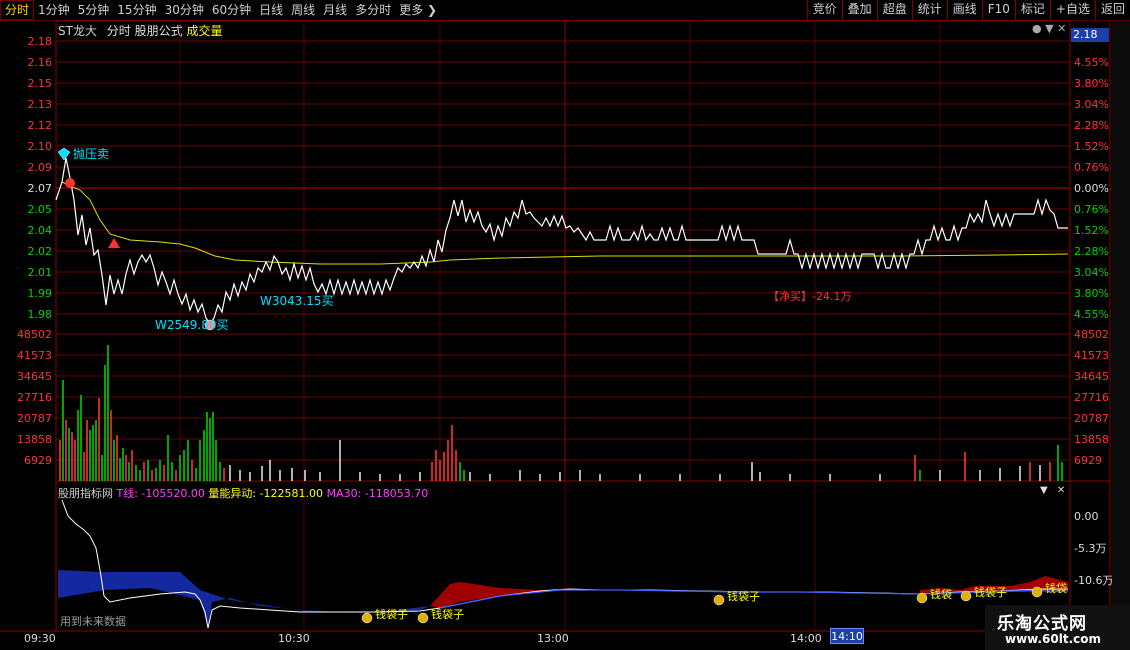  I want to click on volume-label-left: 41573, so click(34, 355).